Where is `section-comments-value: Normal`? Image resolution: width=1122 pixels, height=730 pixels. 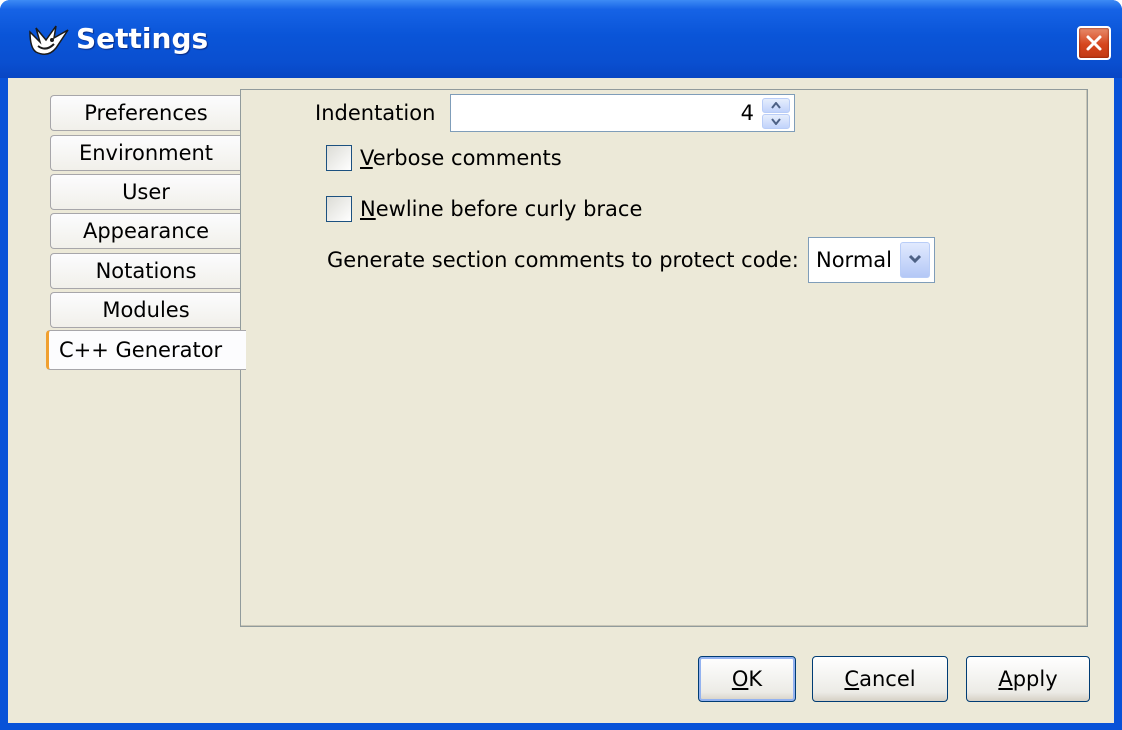 section-comments-value: Normal is located at coordinates (854, 260).